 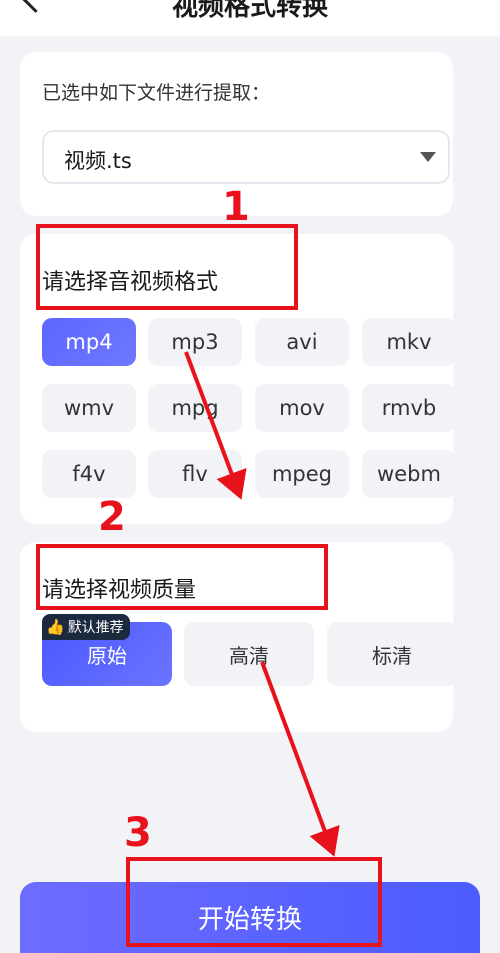 I want to click on annotation-number-1: 1, so click(x=236, y=207).